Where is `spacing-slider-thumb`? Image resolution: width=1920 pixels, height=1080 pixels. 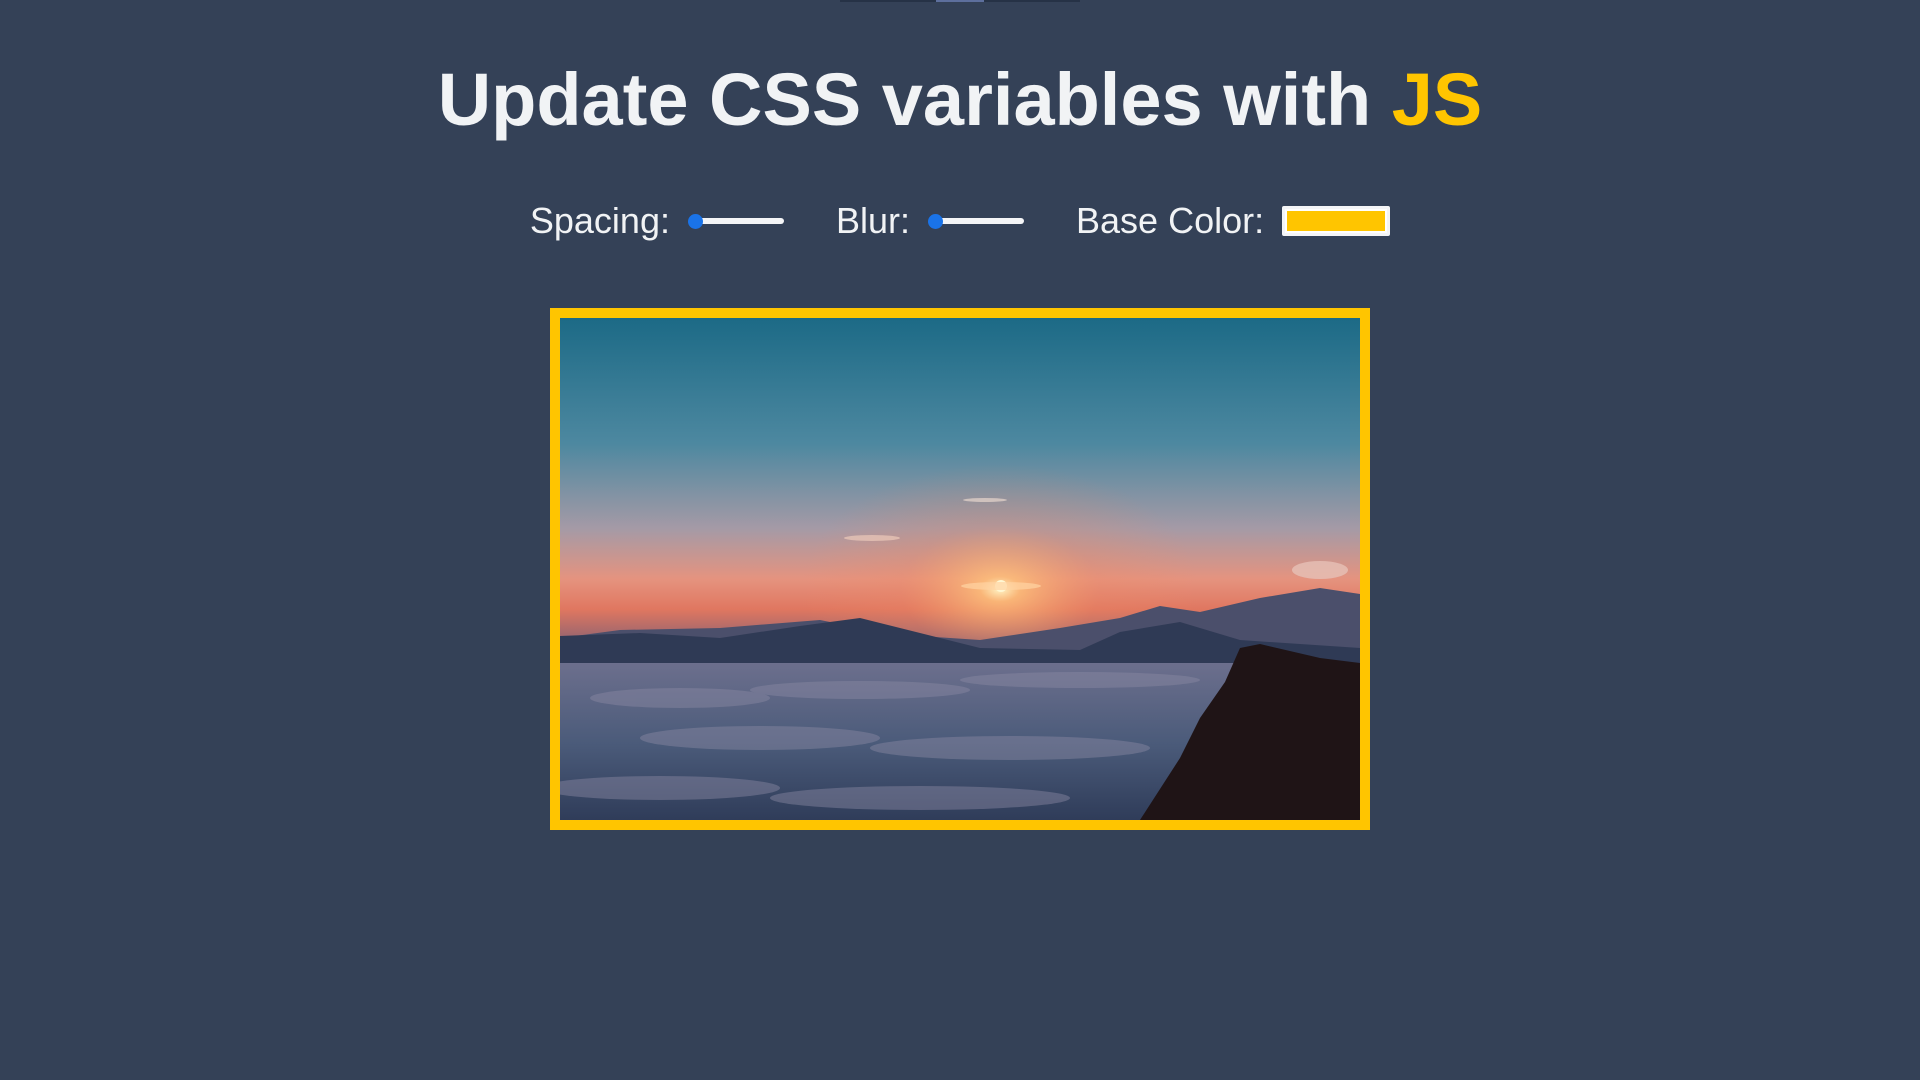 spacing-slider-thumb is located at coordinates (695, 221).